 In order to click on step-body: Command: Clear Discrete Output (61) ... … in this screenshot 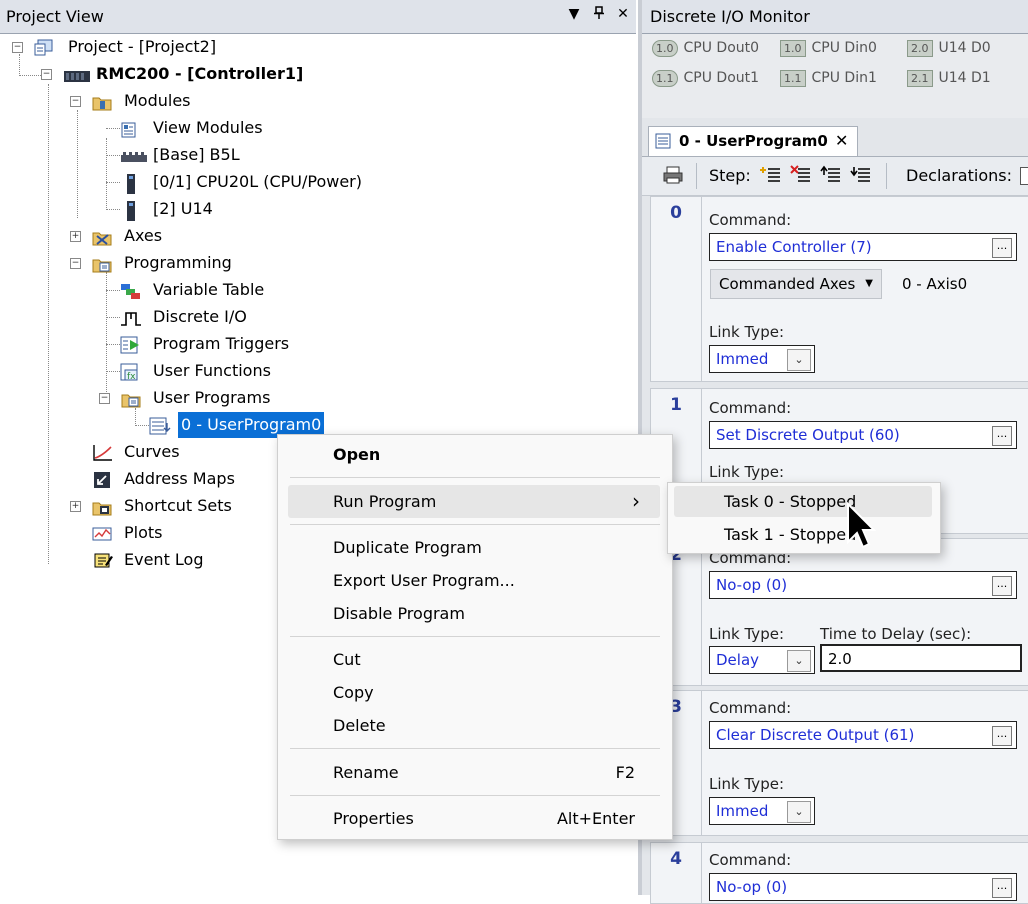, I will do `click(864, 763)`.